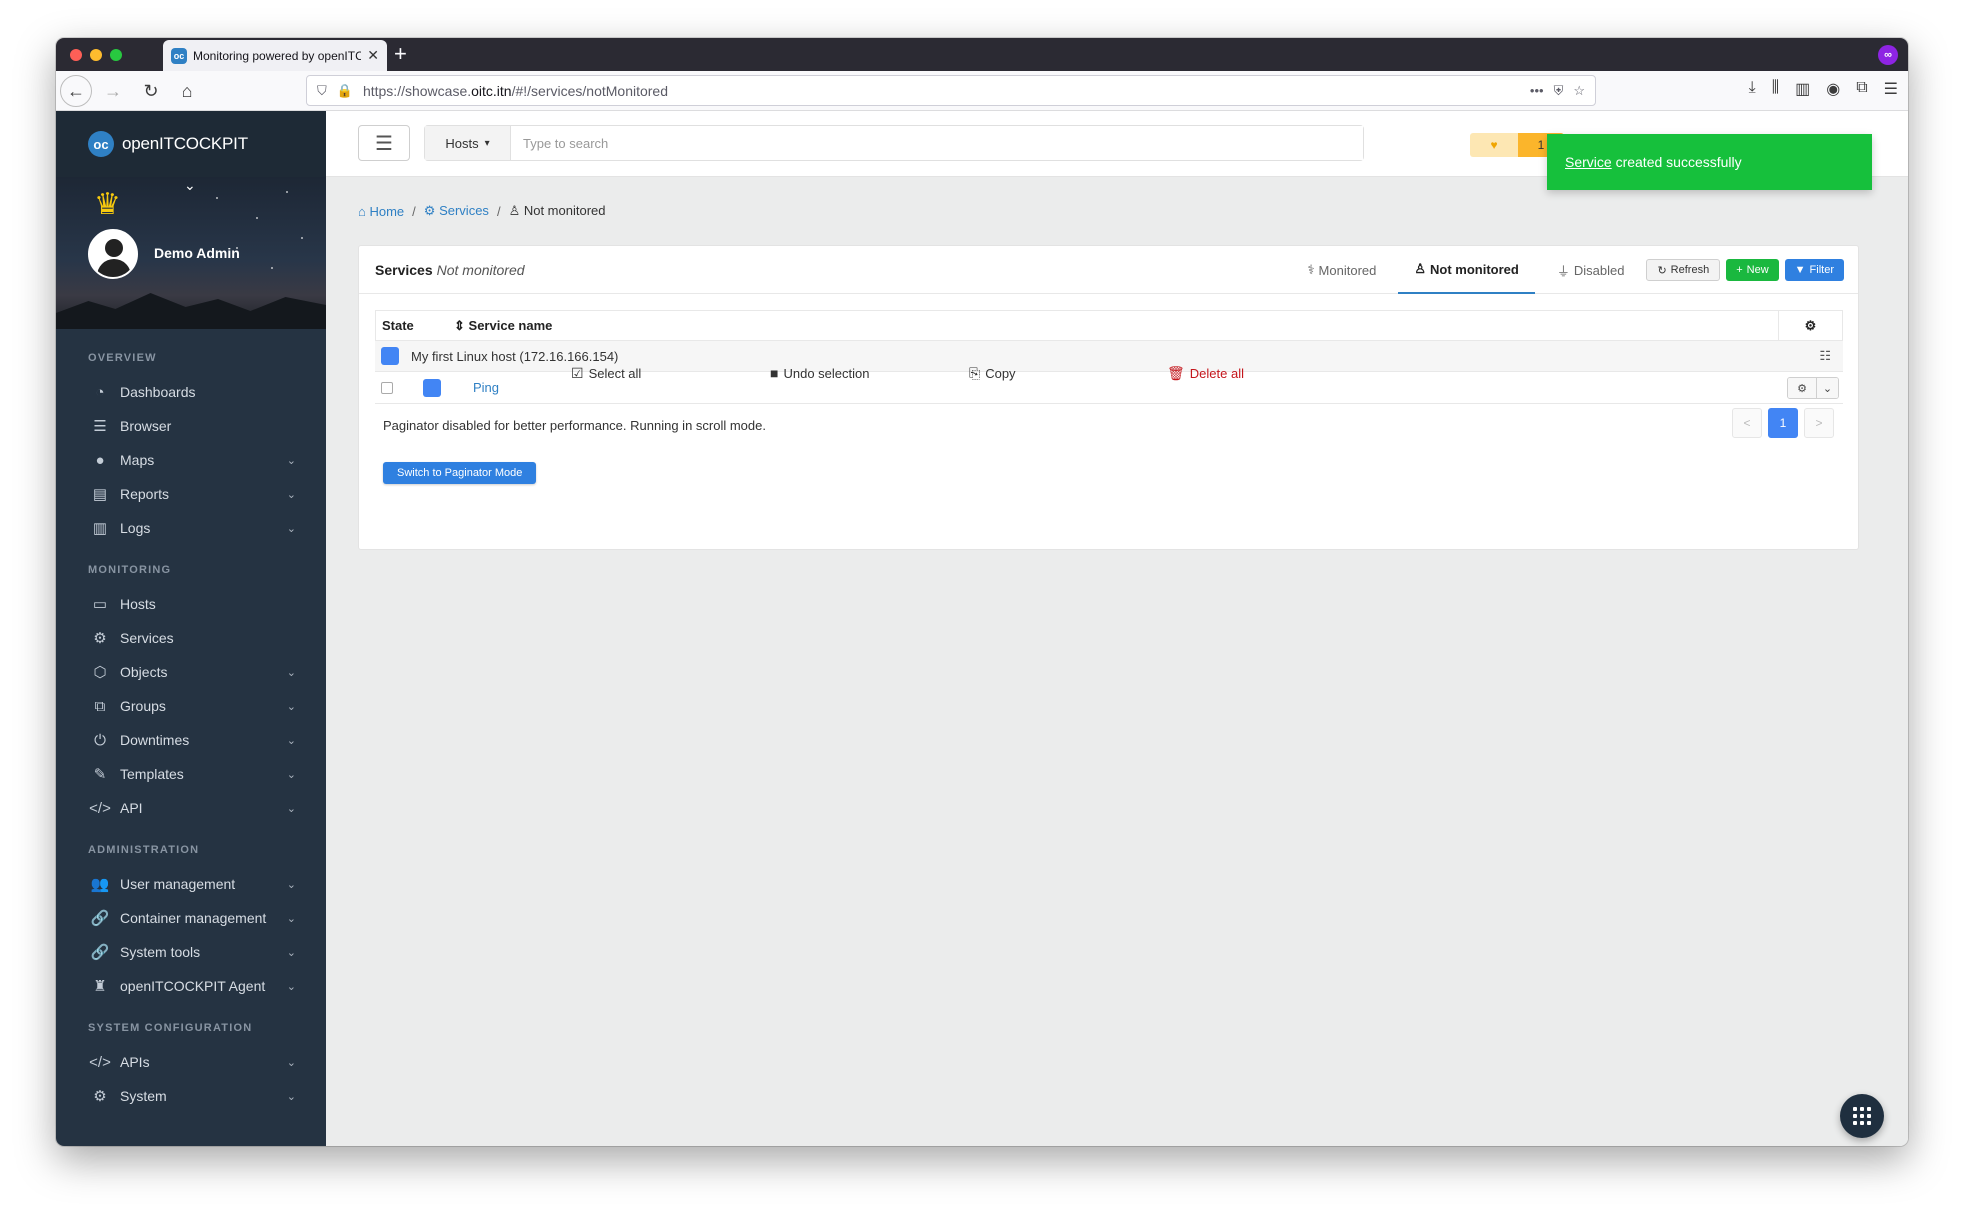 The image size is (1963, 1219). What do you see at coordinates (460, 473) in the screenshot?
I see `switch-paginator-button: Switch to Paginator Mode` at bounding box center [460, 473].